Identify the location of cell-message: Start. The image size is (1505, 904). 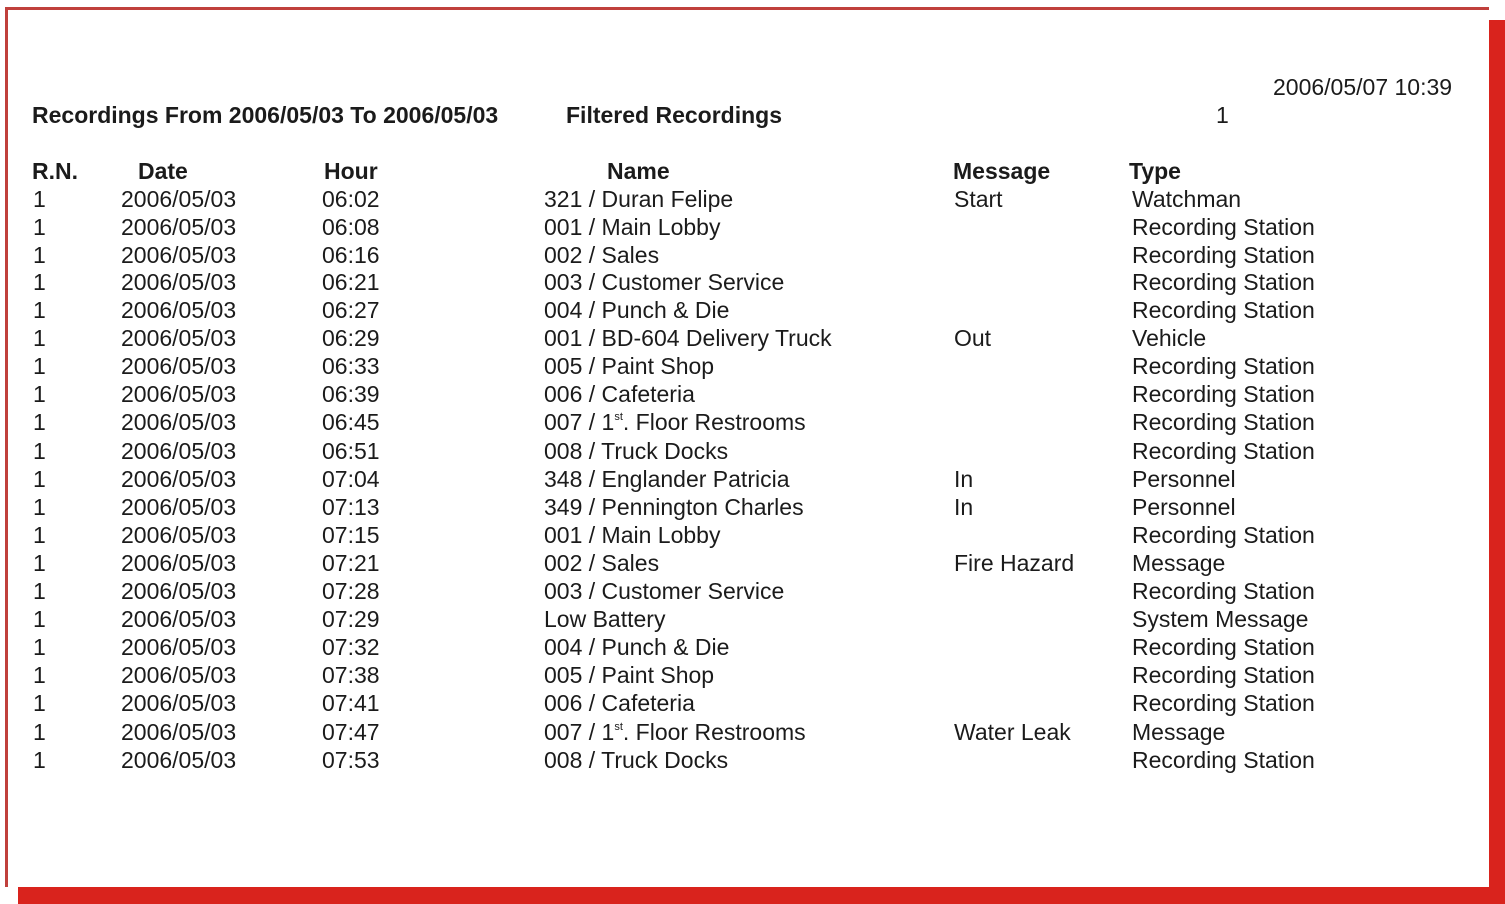
(978, 199).